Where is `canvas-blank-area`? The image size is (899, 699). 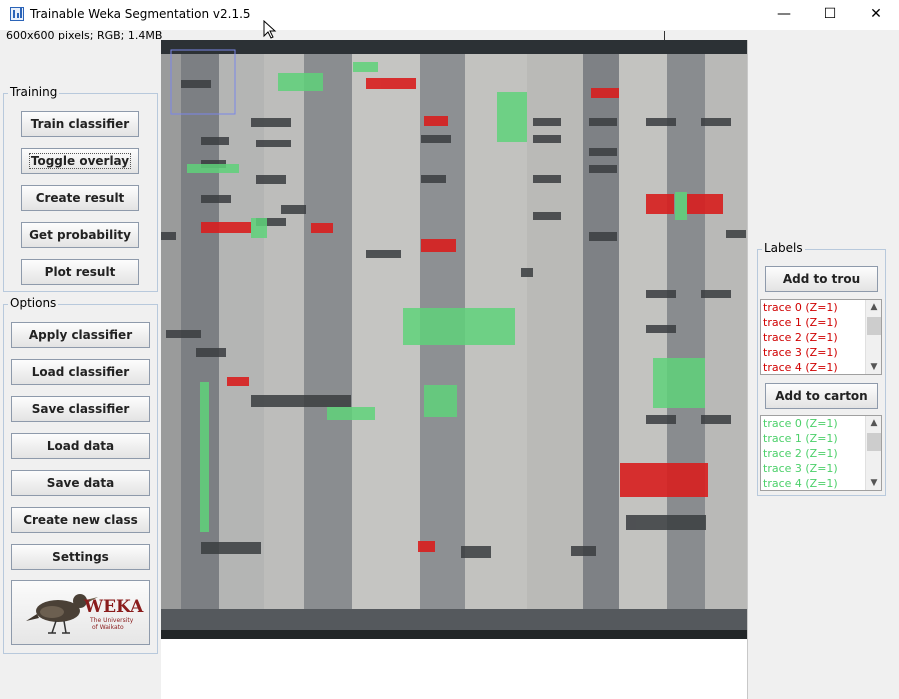 canvas-blank-area is located at coordinates (454, 669).